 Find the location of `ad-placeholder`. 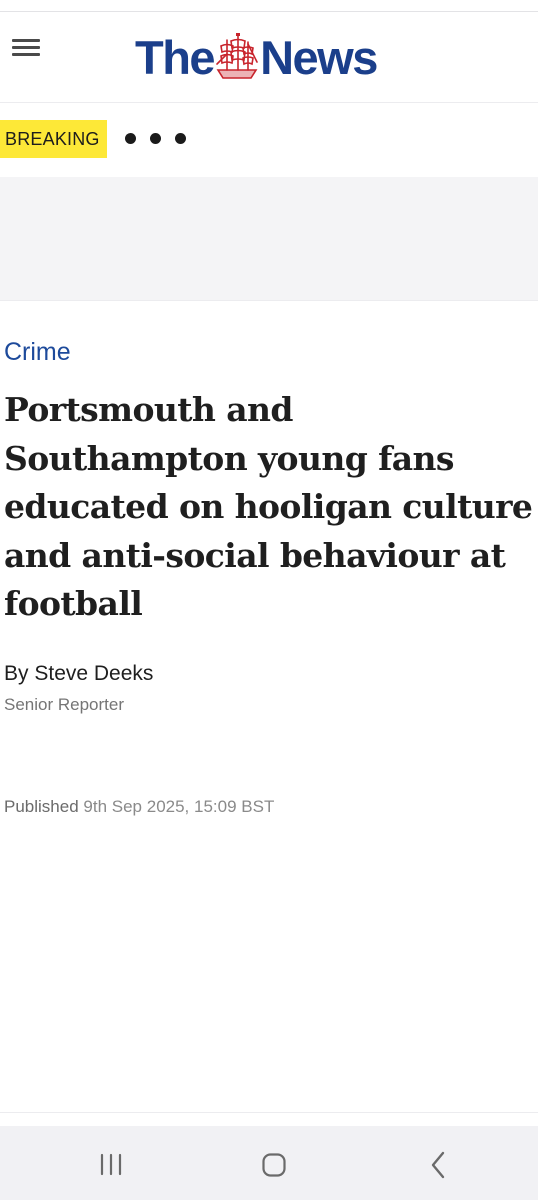

ad-placeholder is located at coordinates (269, 238).